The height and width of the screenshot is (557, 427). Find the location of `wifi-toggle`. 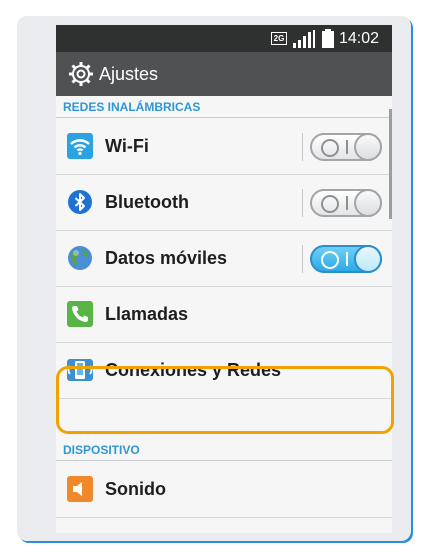

wifi-toggle is located at coordinates (346, 147).